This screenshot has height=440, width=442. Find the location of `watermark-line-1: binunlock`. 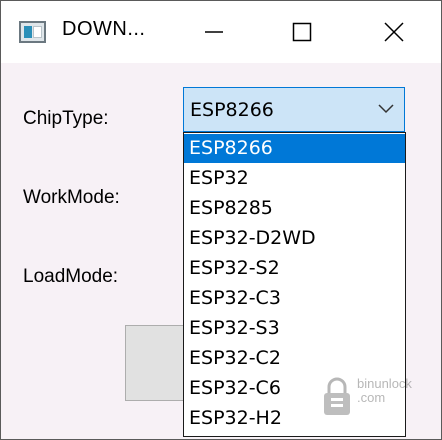

watermark-line-1: binunlock is located at coordinates (384, 383).